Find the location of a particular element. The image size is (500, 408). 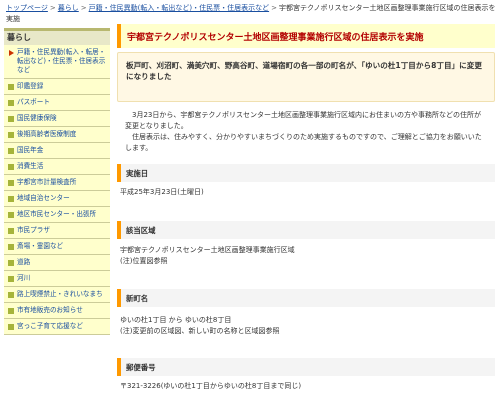

sidebar-item-label: 地域自治センター is located at coordinates (43, 198).